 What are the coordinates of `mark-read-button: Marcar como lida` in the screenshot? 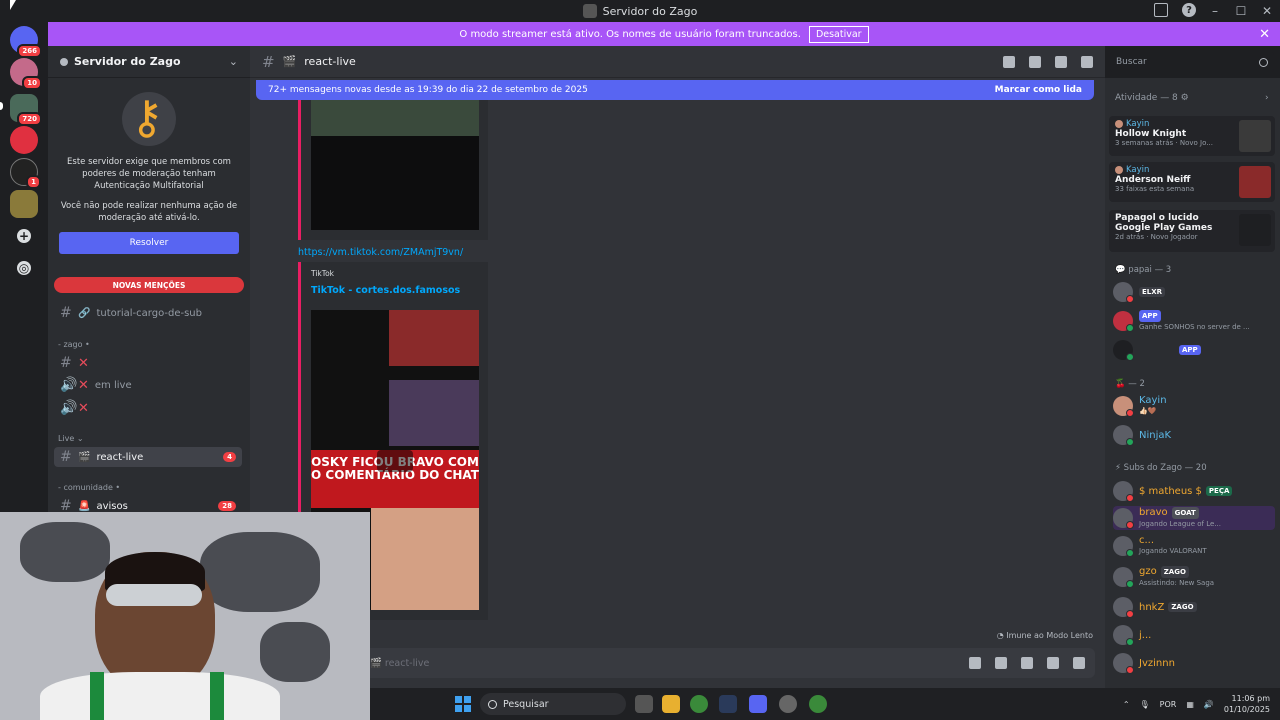 It's located at (1038, 90).